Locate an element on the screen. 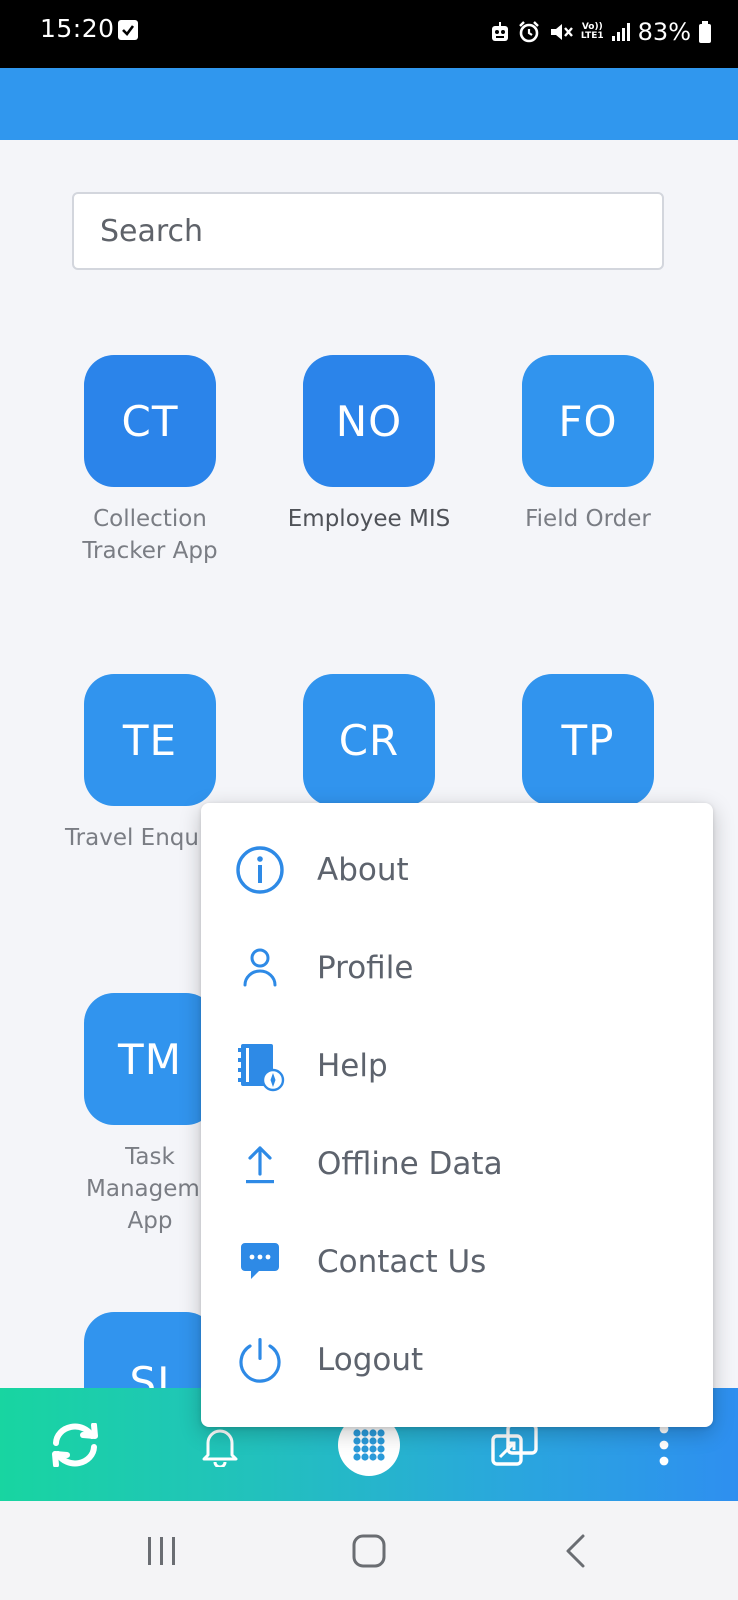  app-initials: NO is located at coordinates (369, 421).